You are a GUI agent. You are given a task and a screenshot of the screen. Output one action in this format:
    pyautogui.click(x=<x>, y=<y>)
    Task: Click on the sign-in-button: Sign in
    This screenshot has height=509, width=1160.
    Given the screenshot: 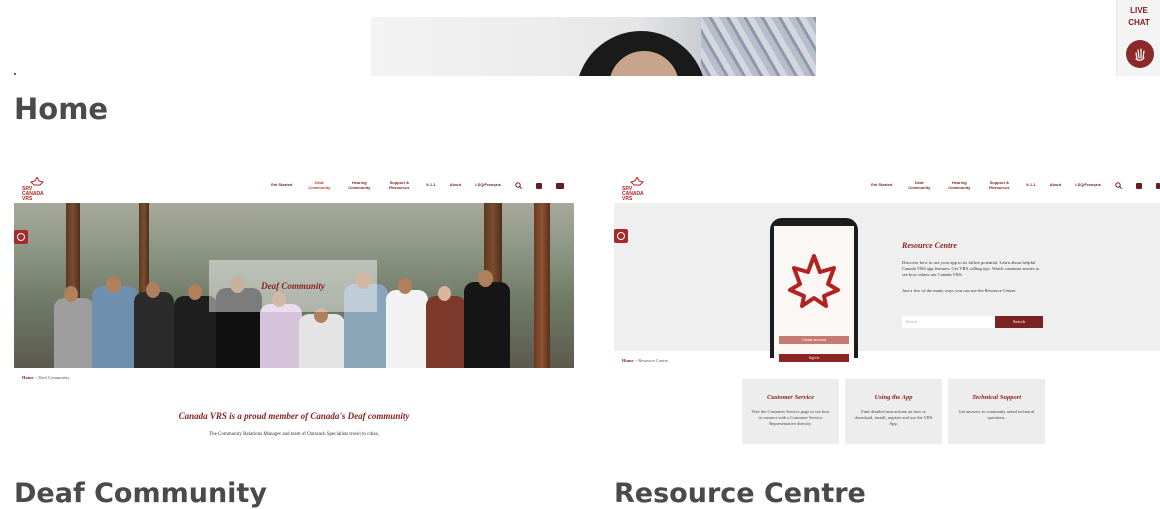 What is the action you would take?
    pyautogui.click(x=814, y=358)
    